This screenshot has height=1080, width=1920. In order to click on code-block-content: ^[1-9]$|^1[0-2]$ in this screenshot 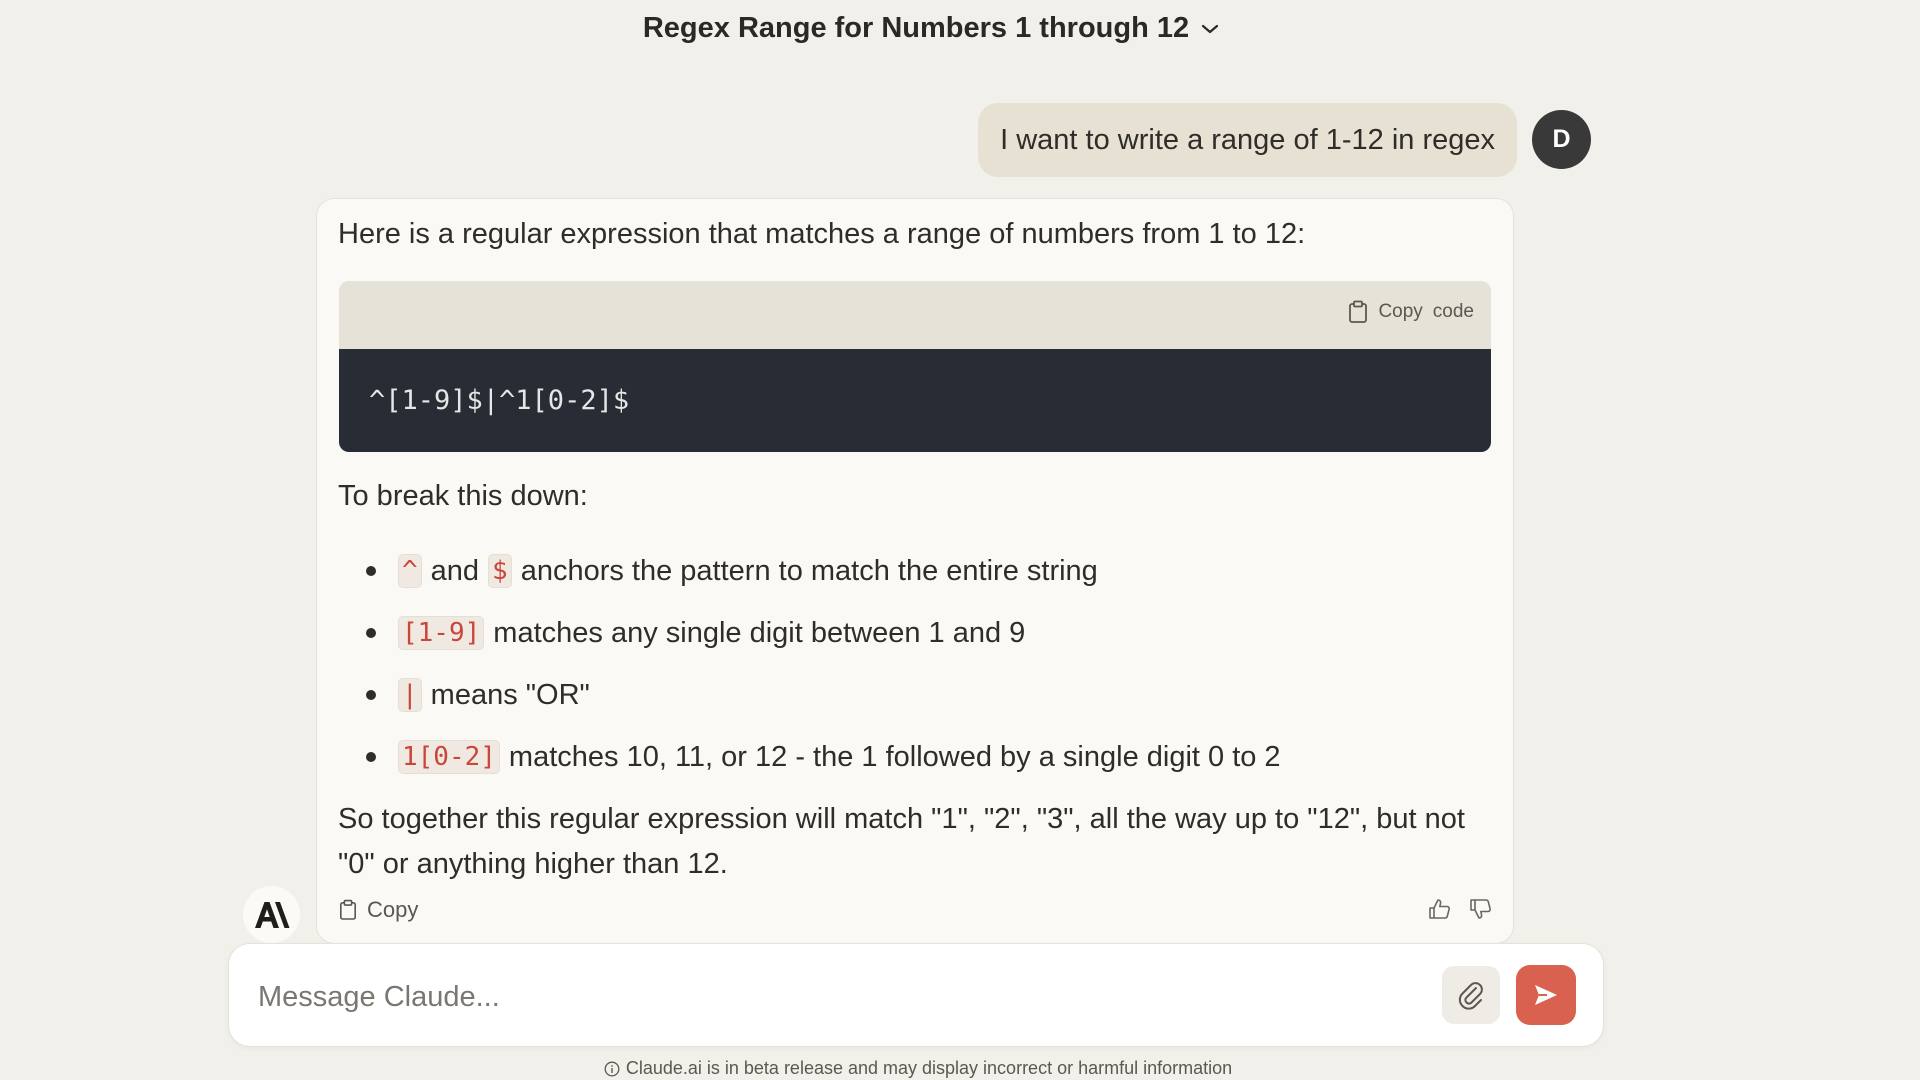, I will do `click(499, 400)`.